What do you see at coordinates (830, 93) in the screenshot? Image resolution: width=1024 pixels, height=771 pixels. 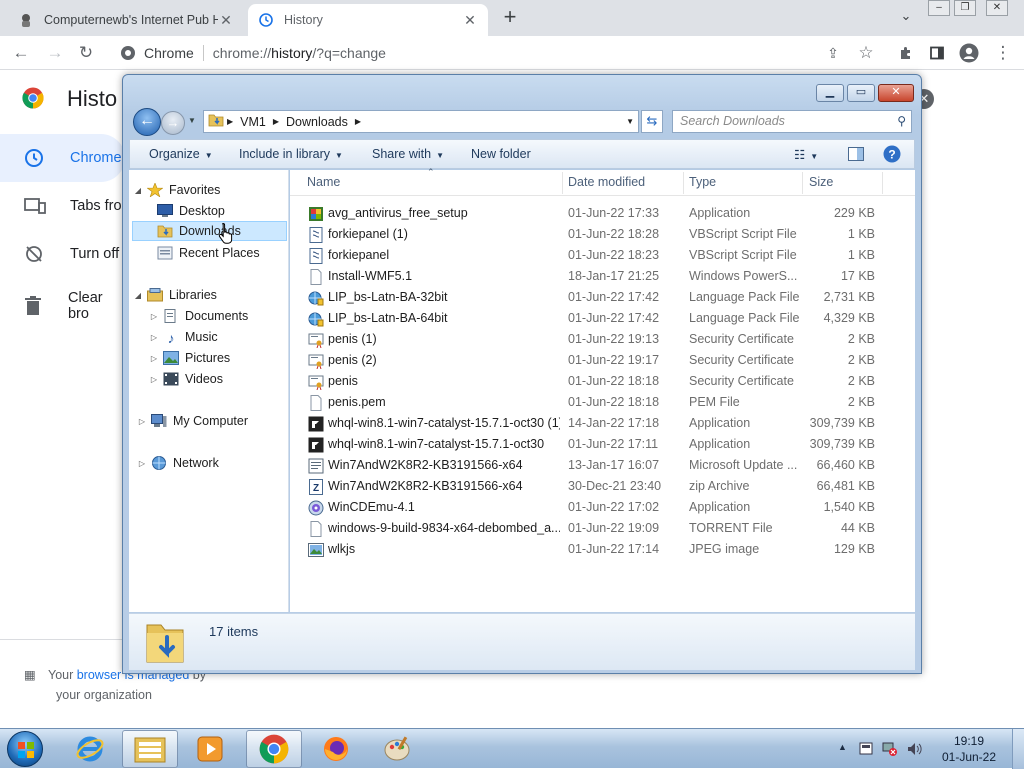 I see `explorer-minimize-button: ▁` at bounding box center [830, 93].